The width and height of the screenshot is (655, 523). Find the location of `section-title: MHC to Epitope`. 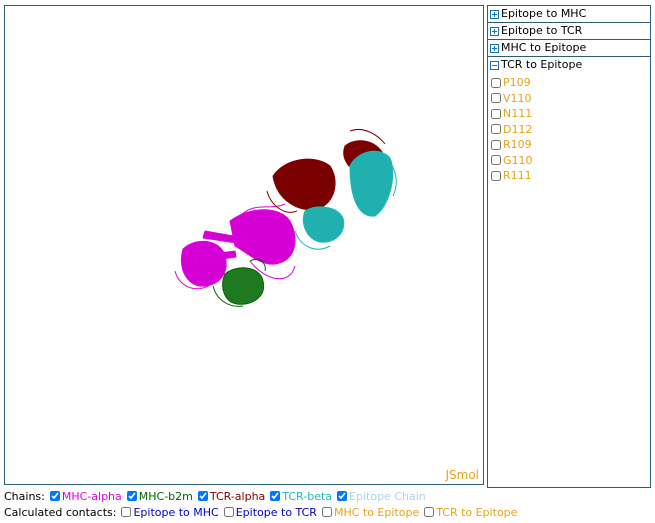

section-title: MHC to Epitope is located at coordinates (544, 47).